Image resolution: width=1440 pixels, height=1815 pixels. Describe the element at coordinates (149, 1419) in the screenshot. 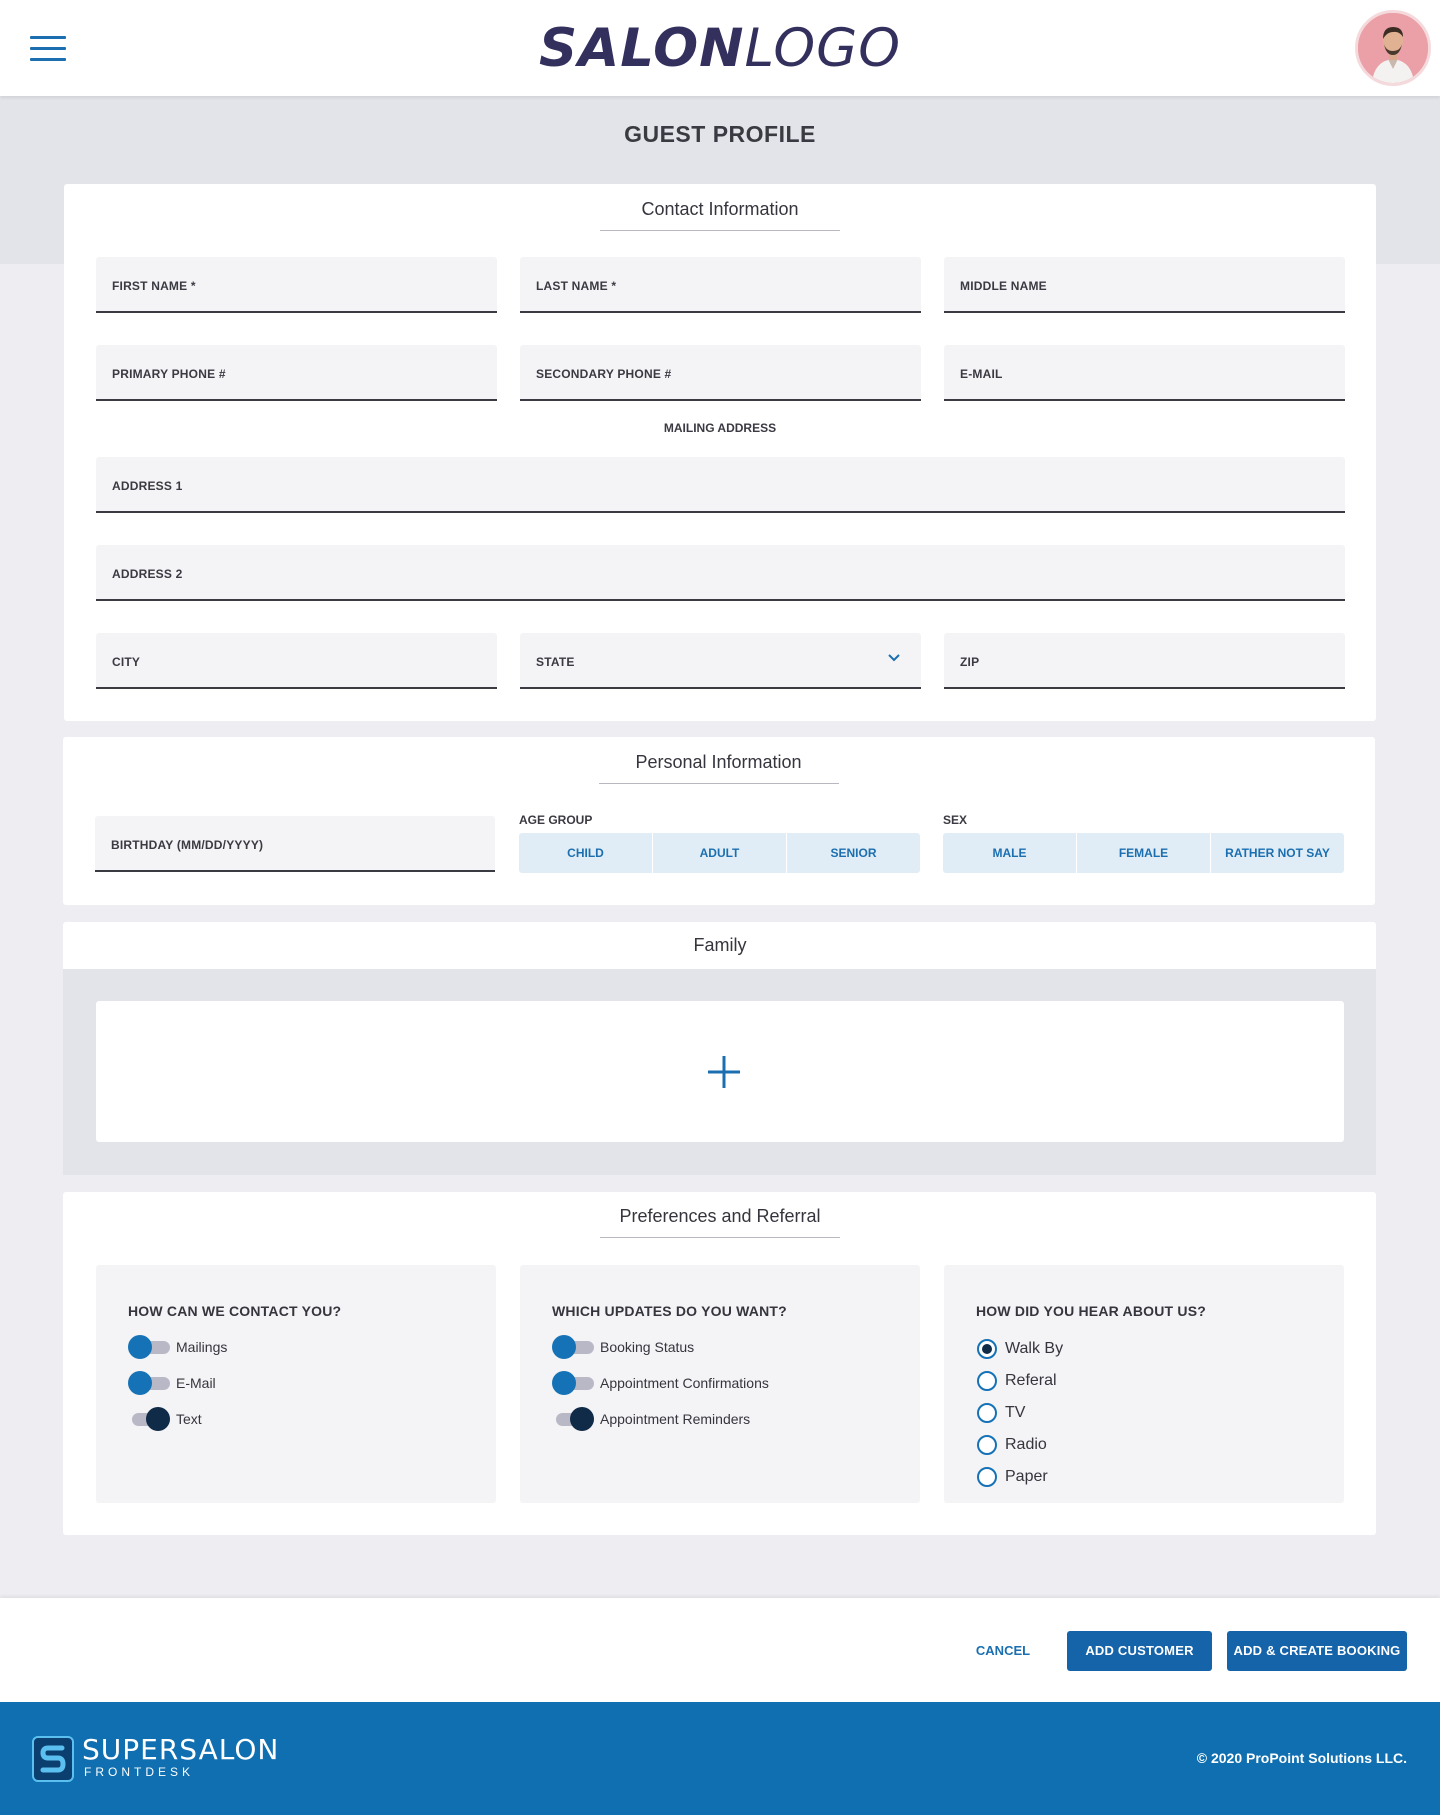

I see `text-toggle` at that location.